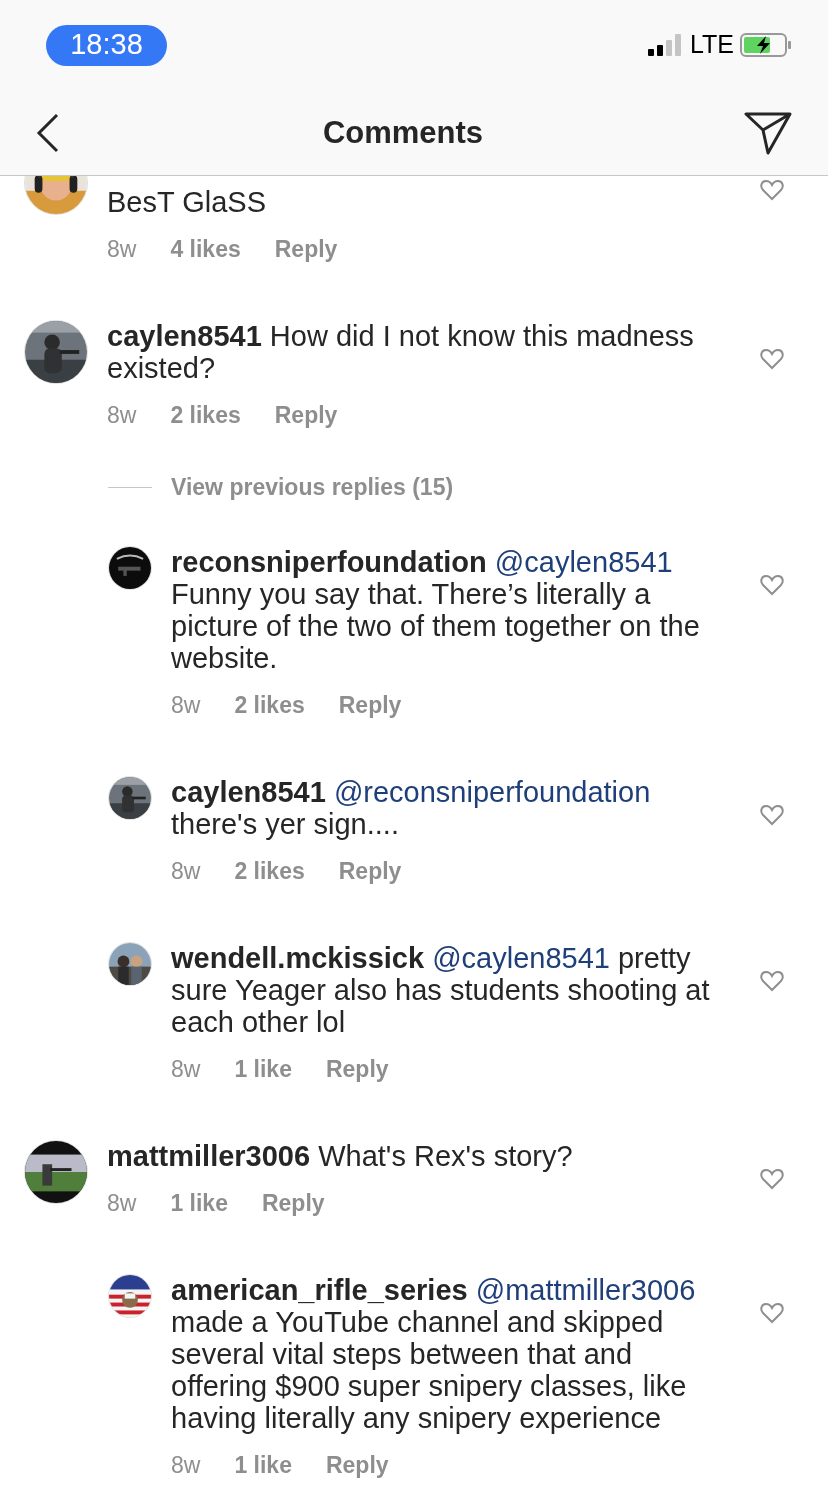  I want to click on network-label: LTE, so click(712, 45).